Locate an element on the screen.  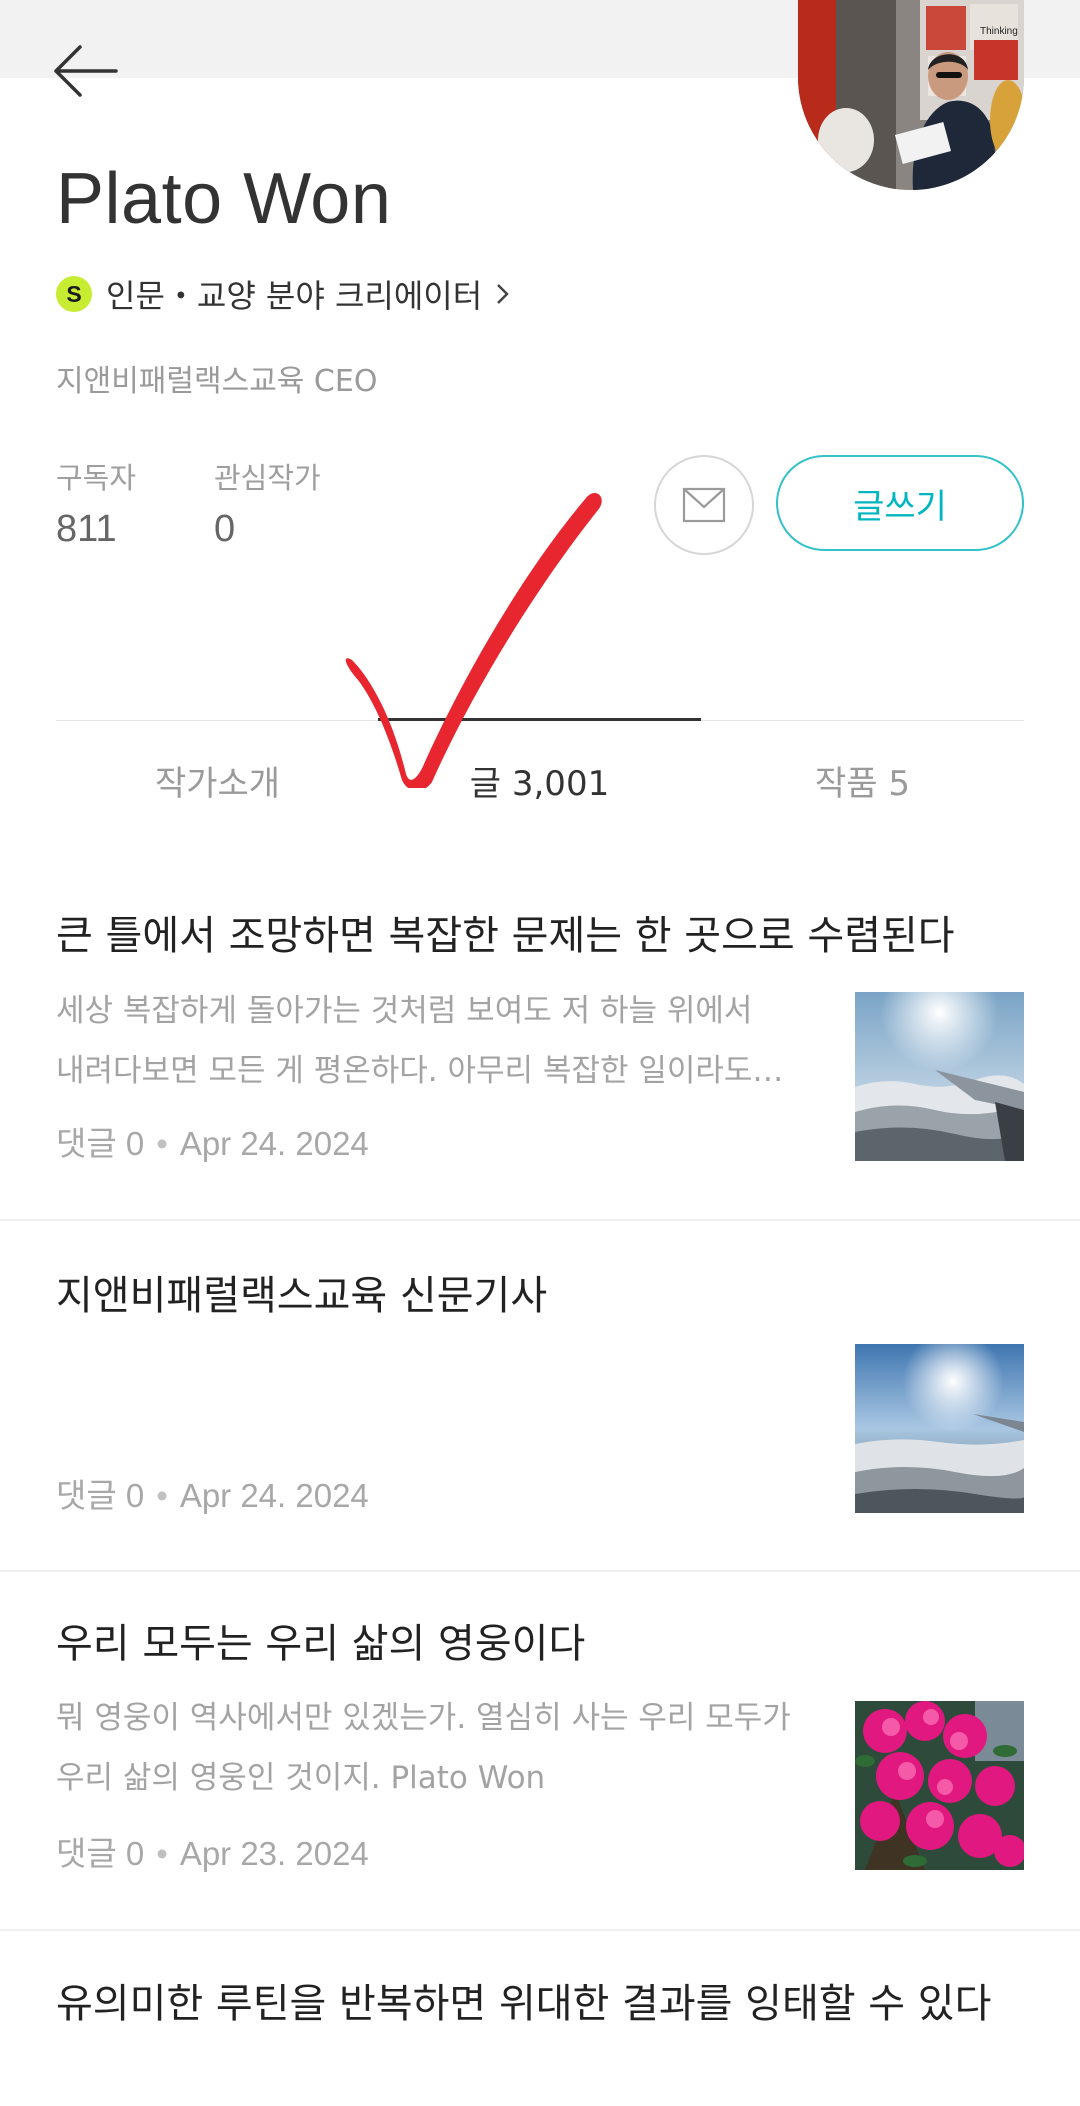
profile-avatar: Thinking is located at coordinates (911, 95).